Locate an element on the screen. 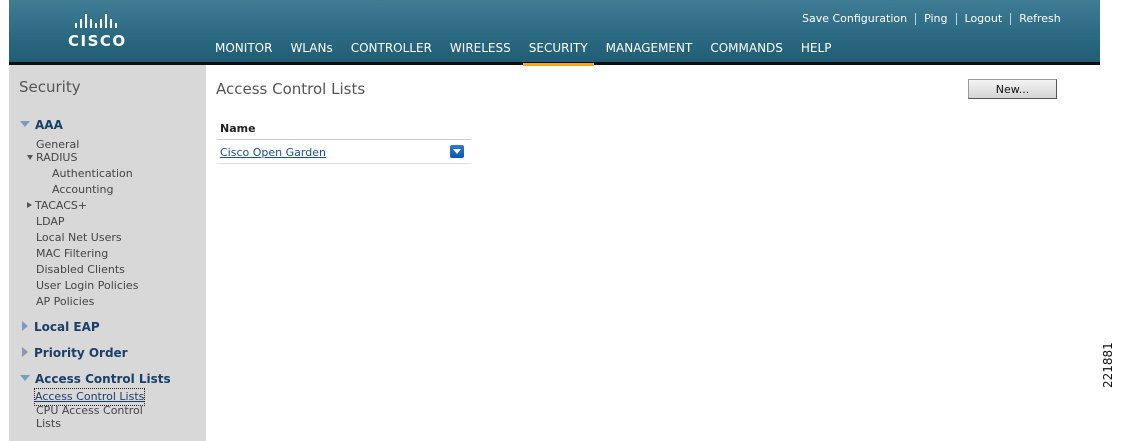 The image size is (1124, 441). item-label: RADIUS is located at coordinates (57, 157).